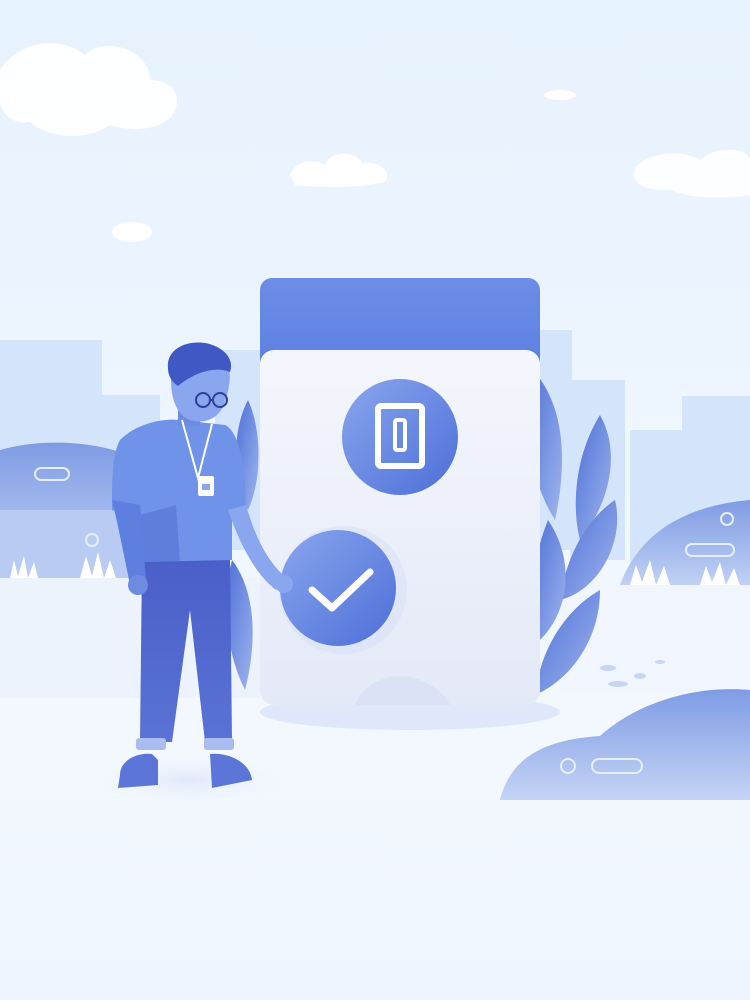 The width and height of the screenshot is (750, 1000). Describe the element at coordinates (132, 232) in the screenshot. I see `cloud-small` at that location.